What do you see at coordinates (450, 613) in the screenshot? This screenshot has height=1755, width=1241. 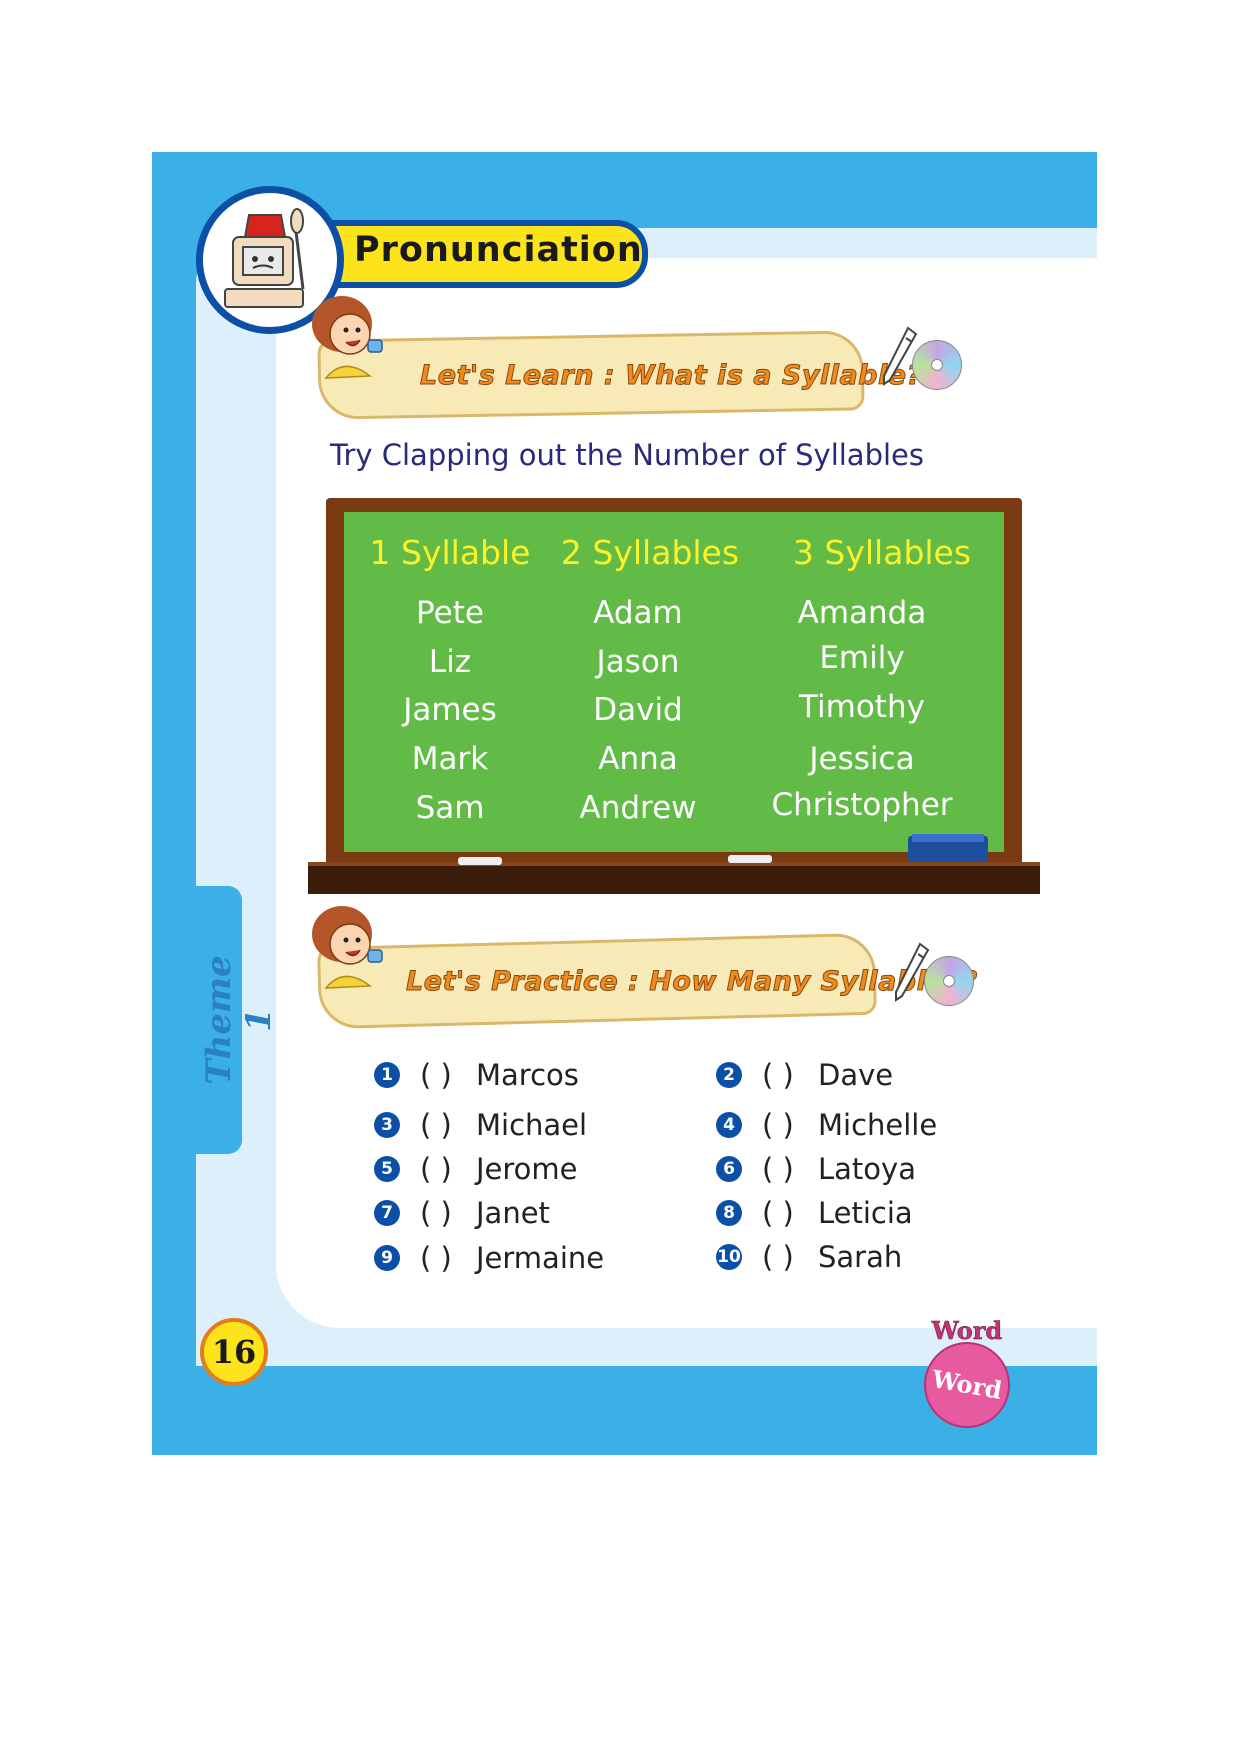 I see `chalkboard-name: Pete` at bounding box center [450, 613].